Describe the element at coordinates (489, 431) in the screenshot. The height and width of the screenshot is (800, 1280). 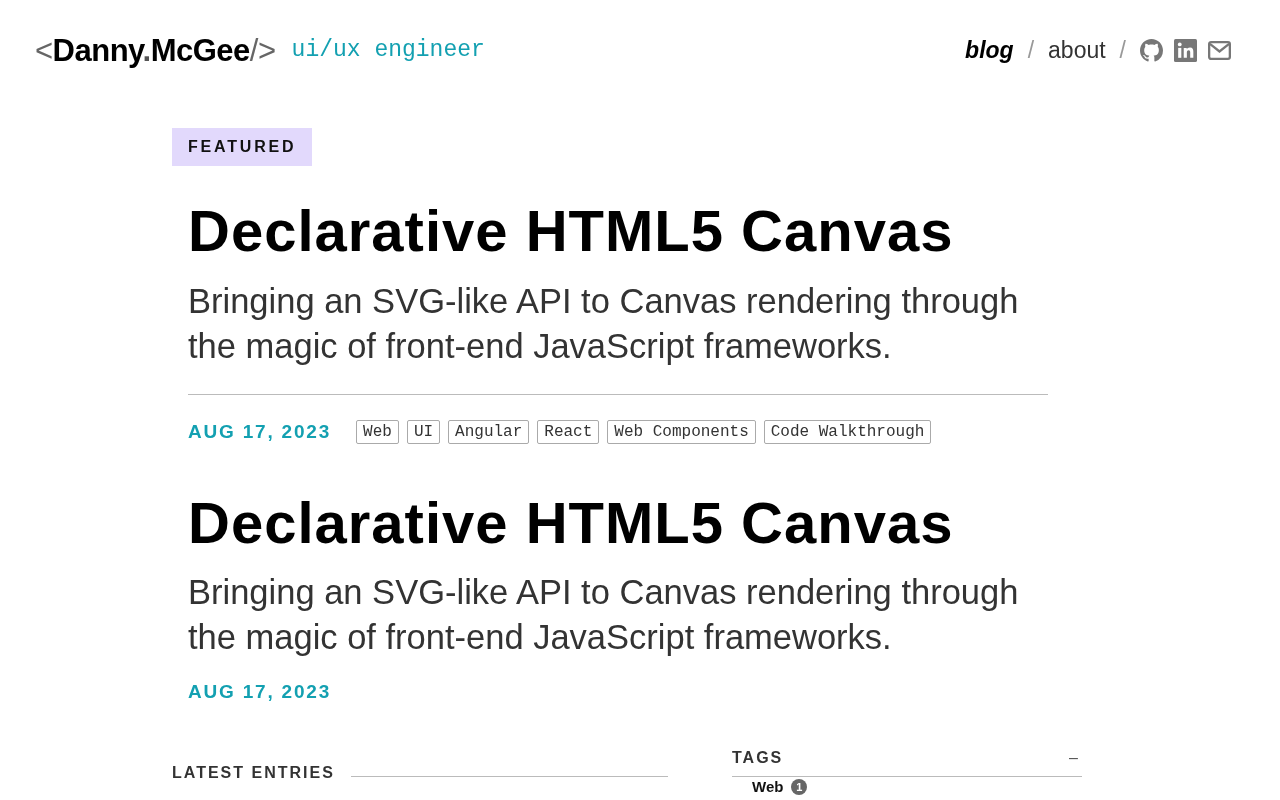
I see `tag-chip: Angular` at that location.